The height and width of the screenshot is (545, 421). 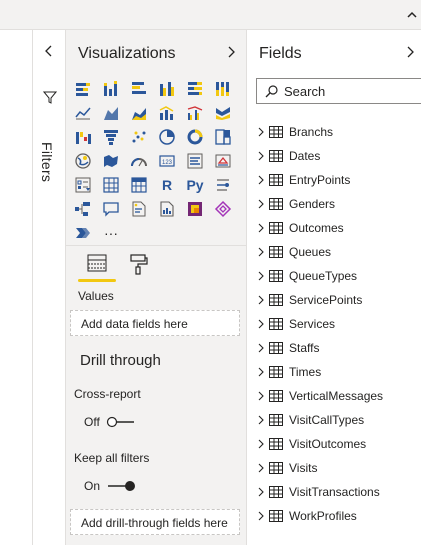 What do you see at coordinates (112, 458) in the screenshot?
I see `keep-all-filters-label: Keep all filters` at bounding box center [112, 458].